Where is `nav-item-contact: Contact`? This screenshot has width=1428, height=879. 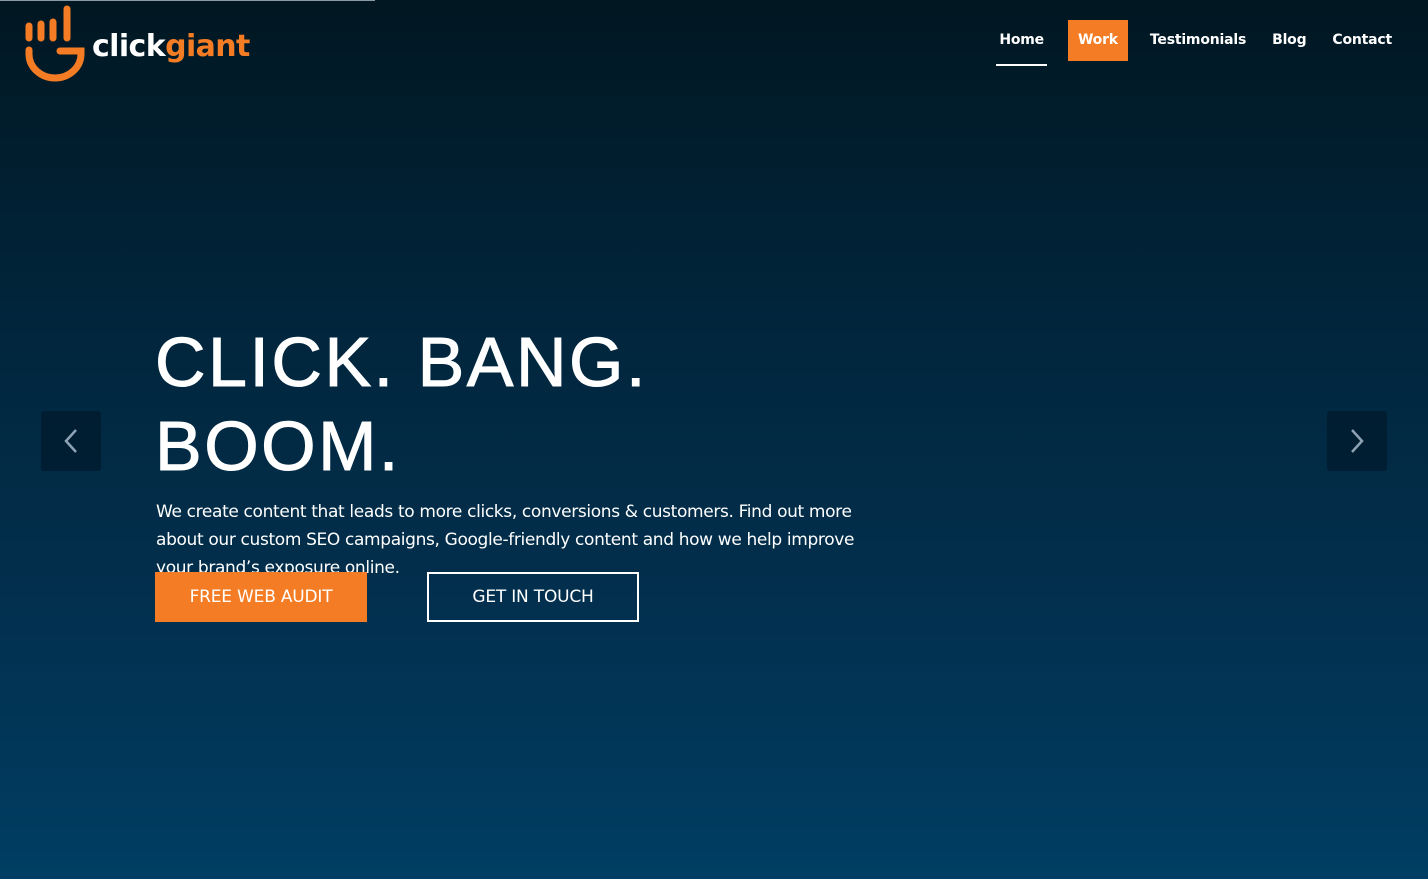 nav-item-contact: Contact is located at coordinates (1362, 40).